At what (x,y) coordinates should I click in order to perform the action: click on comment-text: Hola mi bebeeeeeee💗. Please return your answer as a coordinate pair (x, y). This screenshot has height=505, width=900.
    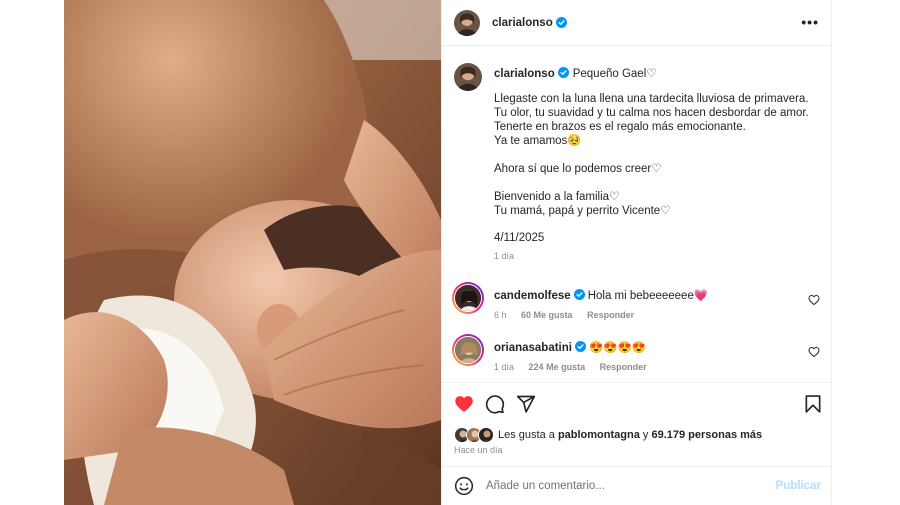
    Looking at the image, I should click on (648, 296).